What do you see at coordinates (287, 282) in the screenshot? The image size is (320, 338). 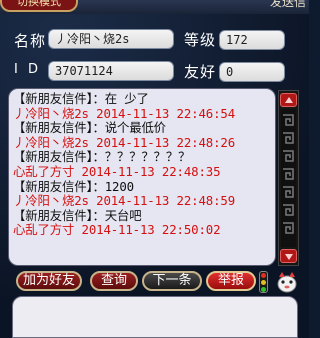 I see `pet-icon` at bounding box center [287, 282].